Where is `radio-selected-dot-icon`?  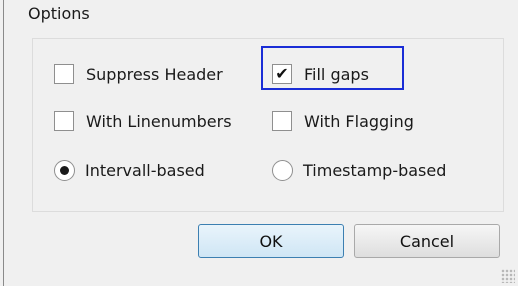 radio-selected-dot-icon is located at coordinates (64, 170).